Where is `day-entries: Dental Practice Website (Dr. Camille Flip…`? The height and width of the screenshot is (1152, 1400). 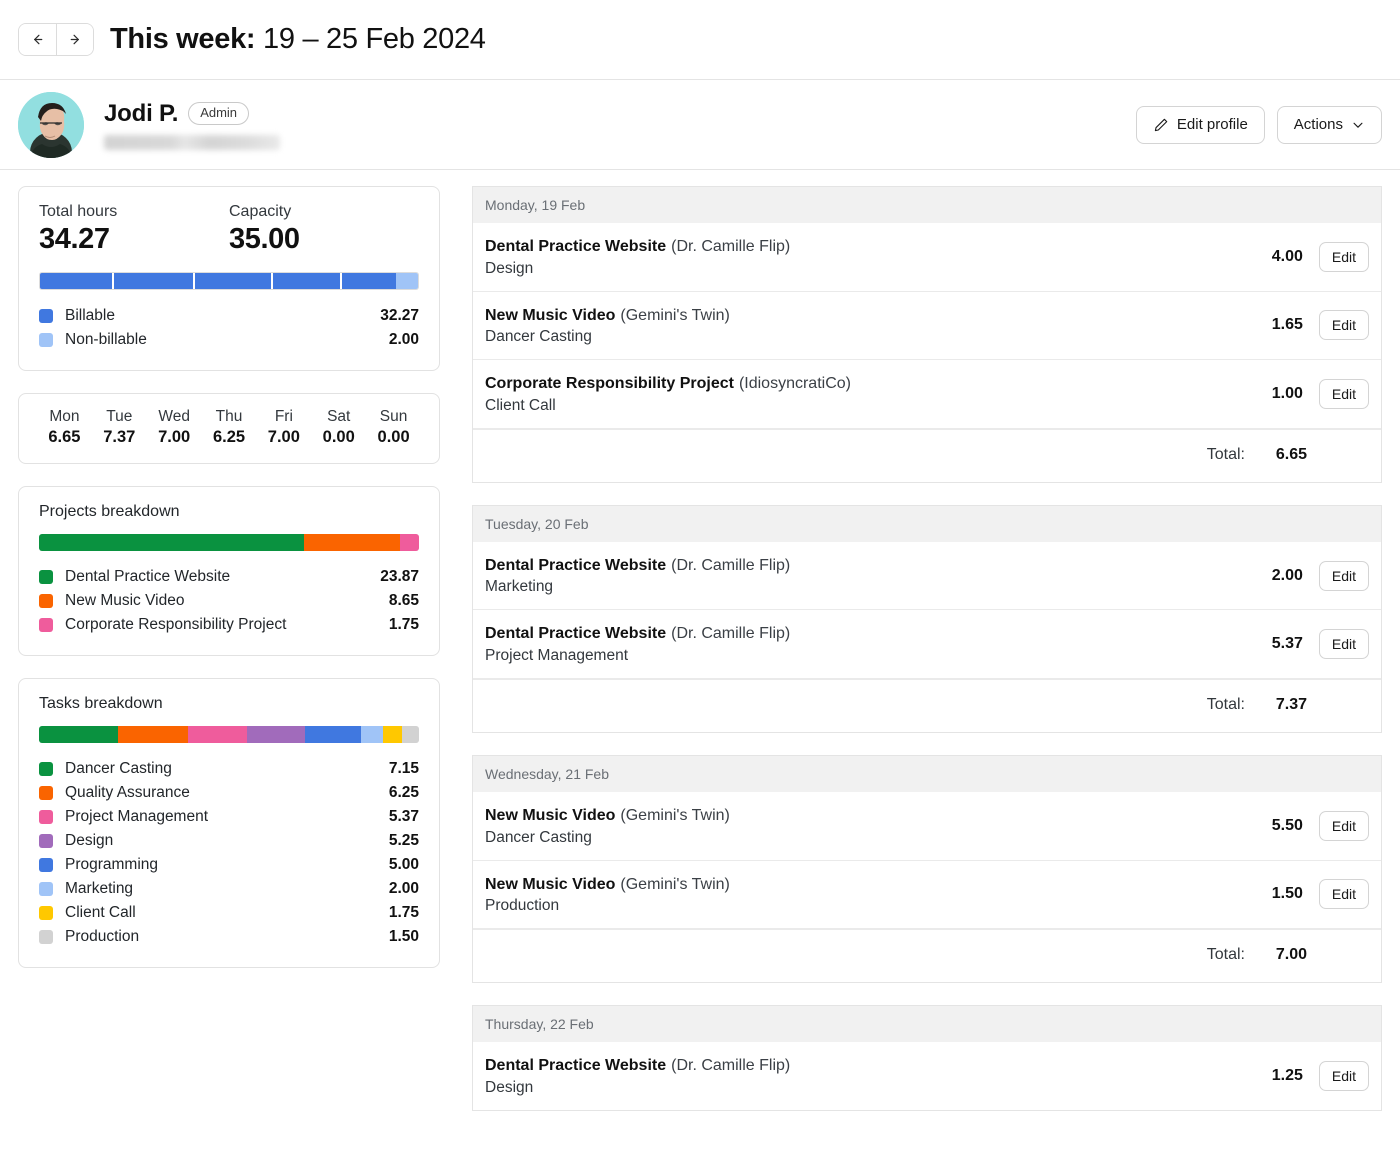 day-entries: Dental Practice Website (Dr. Camille Flip… is located at coordinates (927, 637).